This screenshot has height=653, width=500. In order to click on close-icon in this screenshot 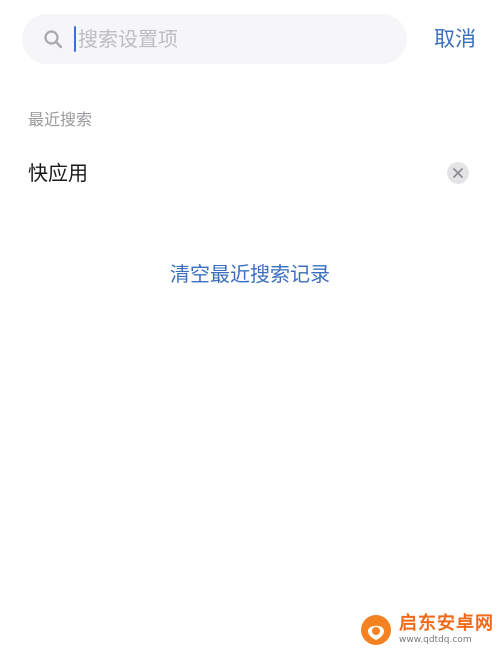, I will do `click(458, 173)`.